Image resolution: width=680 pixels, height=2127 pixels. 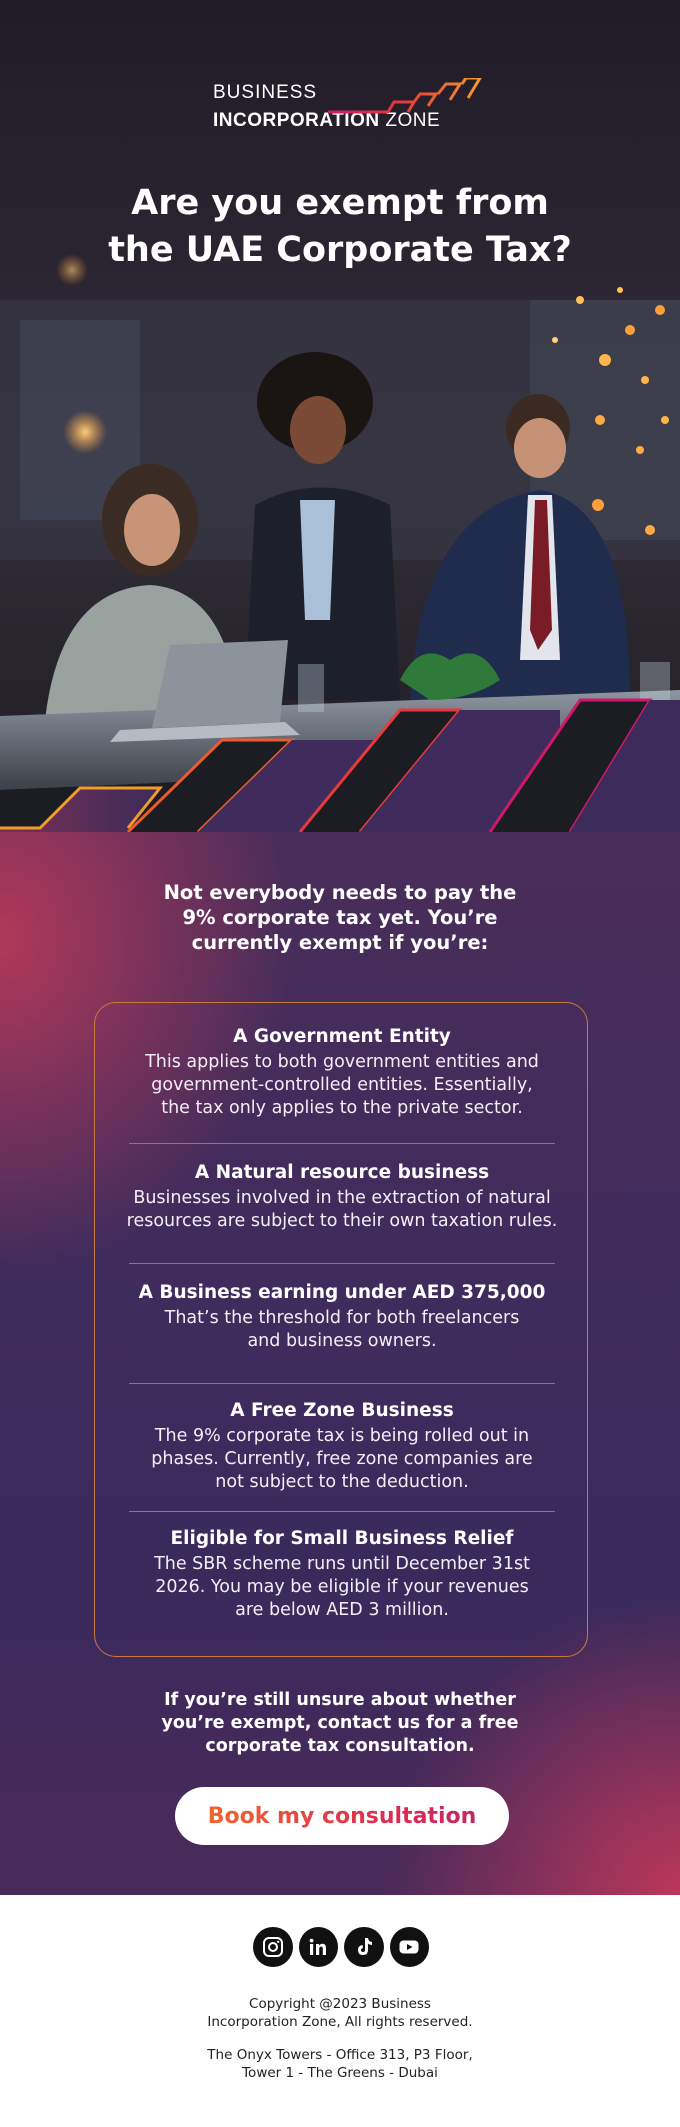 What do you see at coordinates (405, 96) in the screenshot?
I see `logo-stripes-icon` at bounding box center [405, 96].